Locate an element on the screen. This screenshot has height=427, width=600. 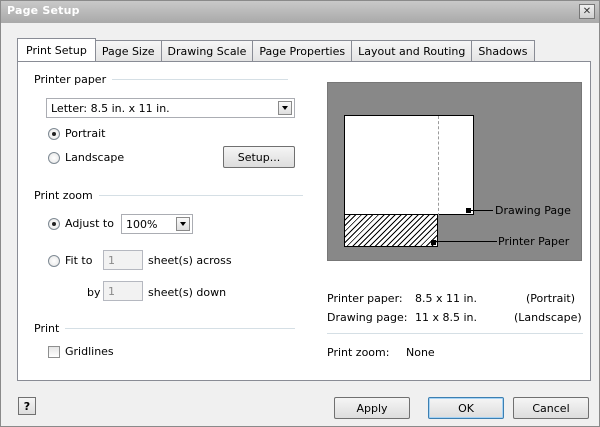
print-zoom-info-value: None is located at coordinates (420, 352).